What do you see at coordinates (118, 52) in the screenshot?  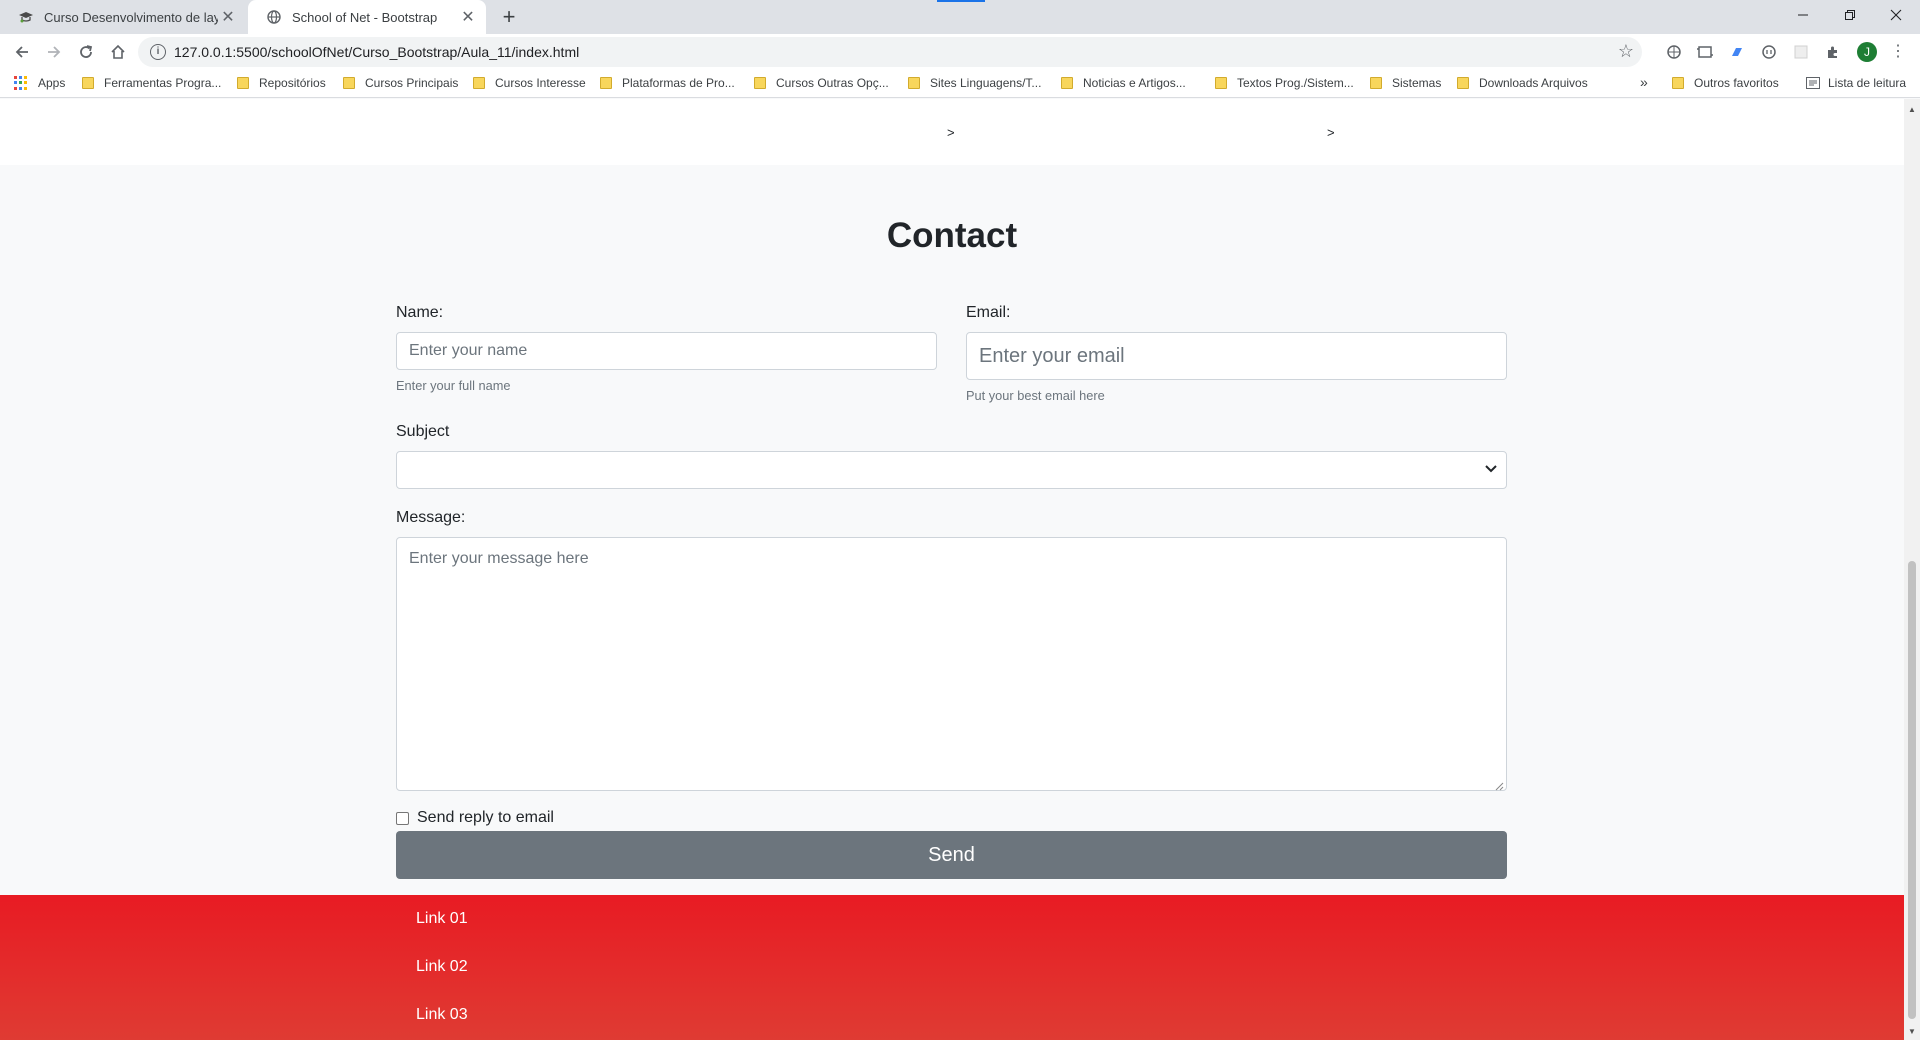 I see `home-icon` at bounding box center [118, 52].